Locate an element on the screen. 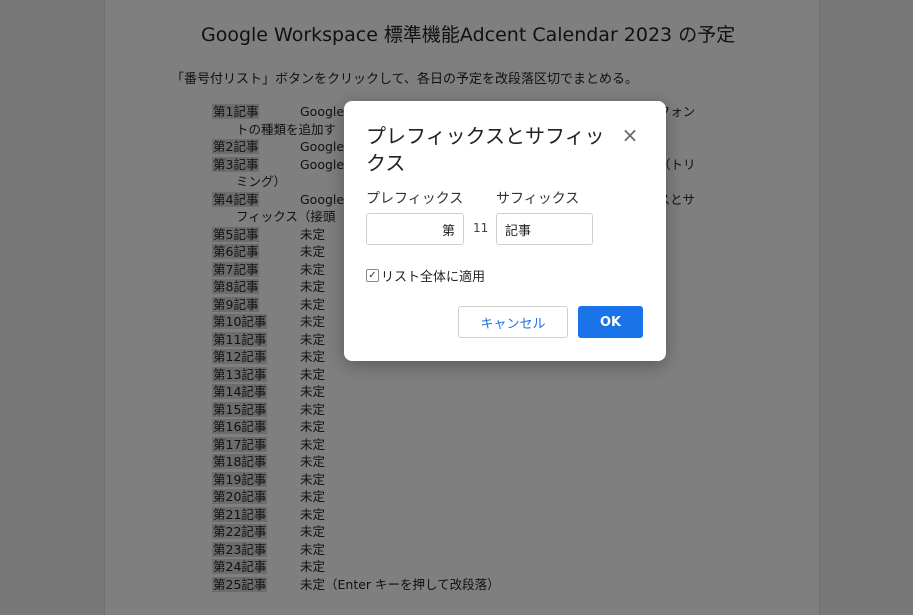 This screenshot has width=913, height=615. dialog-title: プレフィックスとサフィックス is located at coordinates (485, 149).